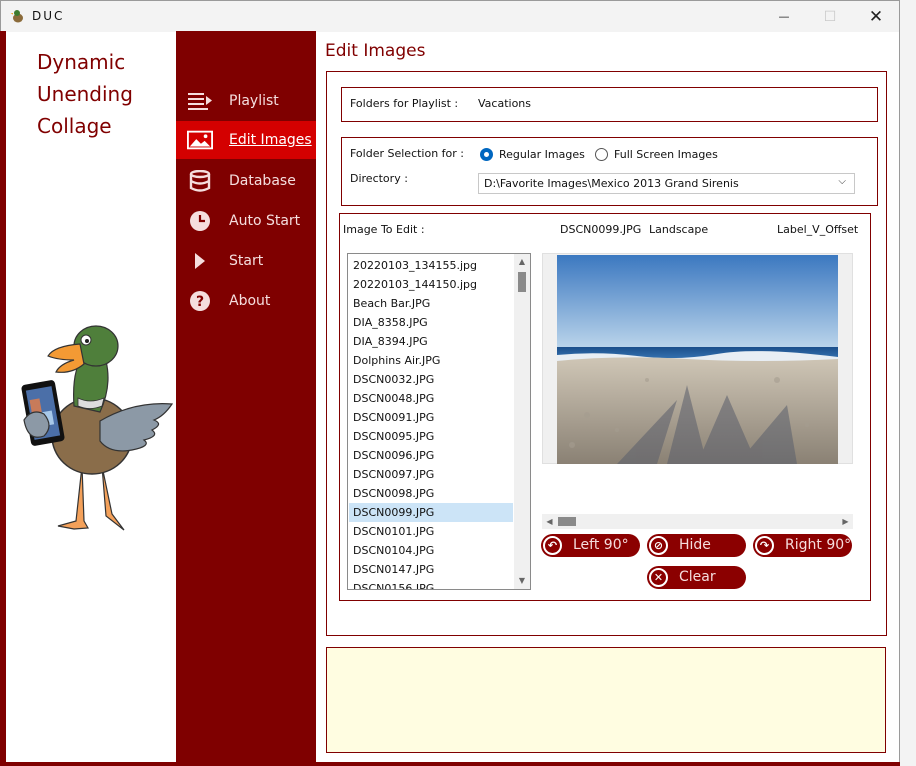  Describe the element at coordinates (431, 436) in the screenshot. I see `list-item: DSCN0095.JPG` at that location.